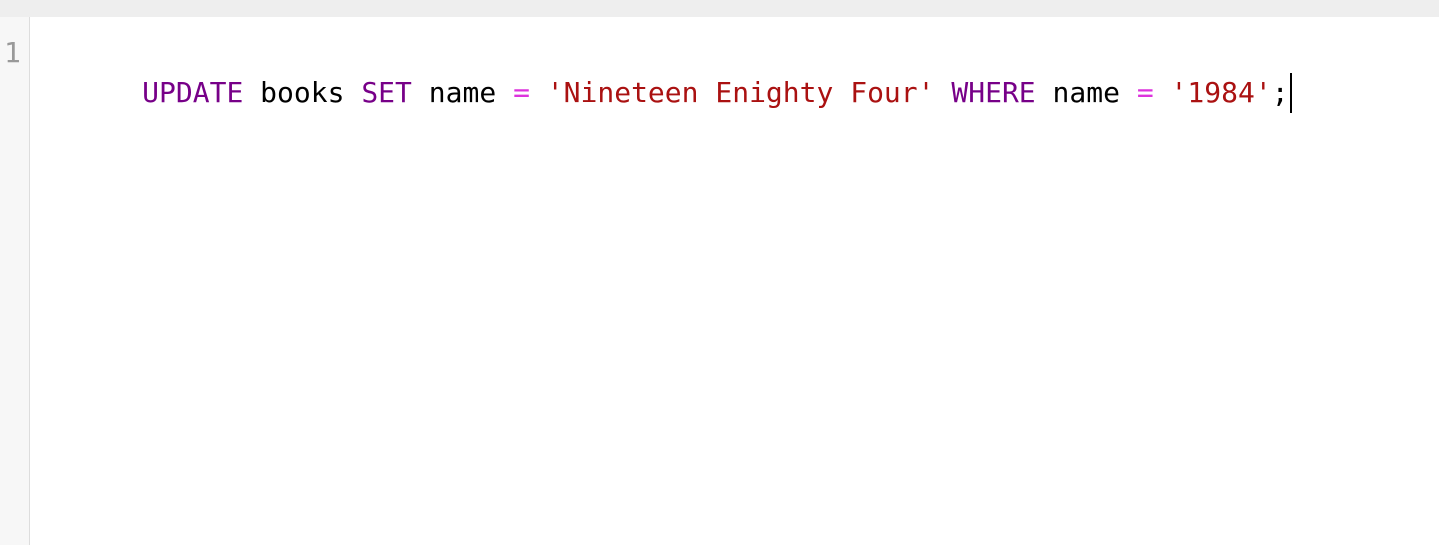 This screenshot has width=1439, height=545. I want to click on token-table-name: books, so click(302, 92).